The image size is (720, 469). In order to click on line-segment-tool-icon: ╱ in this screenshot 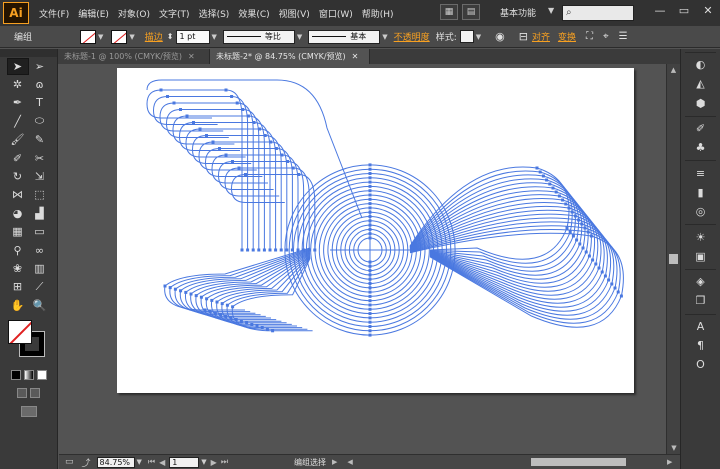, I will do `click(18, 121)`.